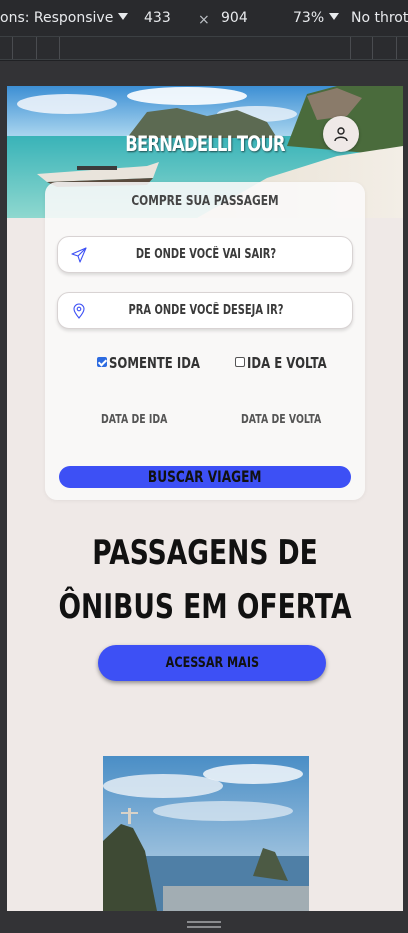 Image resolution: width=408 pixels, height=933 pixels. I want to click on round-trip-option: IDA E VOLTA, so click(292, 363).